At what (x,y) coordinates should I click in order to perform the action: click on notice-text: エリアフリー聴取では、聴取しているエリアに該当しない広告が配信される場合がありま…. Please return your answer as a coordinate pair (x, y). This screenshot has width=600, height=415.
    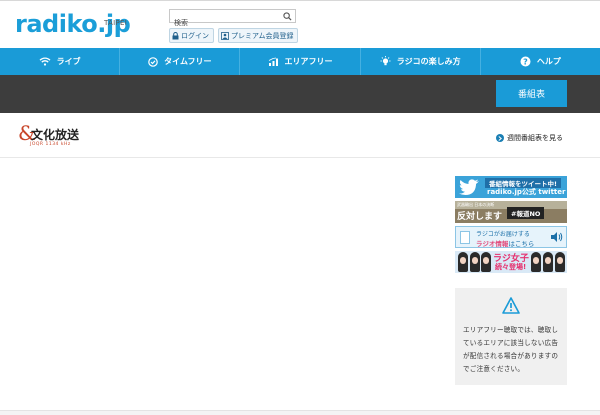
    Looking at the image, I should click on (511, 349).